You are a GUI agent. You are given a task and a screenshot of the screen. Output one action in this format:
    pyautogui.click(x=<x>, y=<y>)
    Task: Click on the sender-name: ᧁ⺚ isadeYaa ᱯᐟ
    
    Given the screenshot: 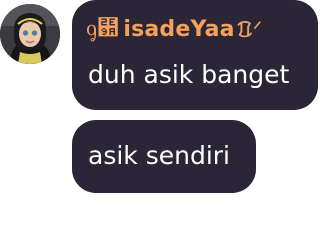 What is the action you would take?
    pyautogui.click(x=174, y=29)
    